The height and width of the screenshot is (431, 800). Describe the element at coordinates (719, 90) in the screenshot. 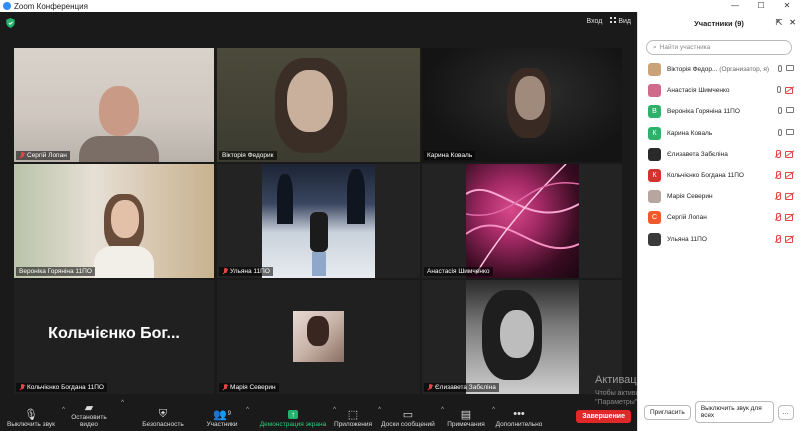

I see `participant-row: Анастасія Шимченко` at that location.